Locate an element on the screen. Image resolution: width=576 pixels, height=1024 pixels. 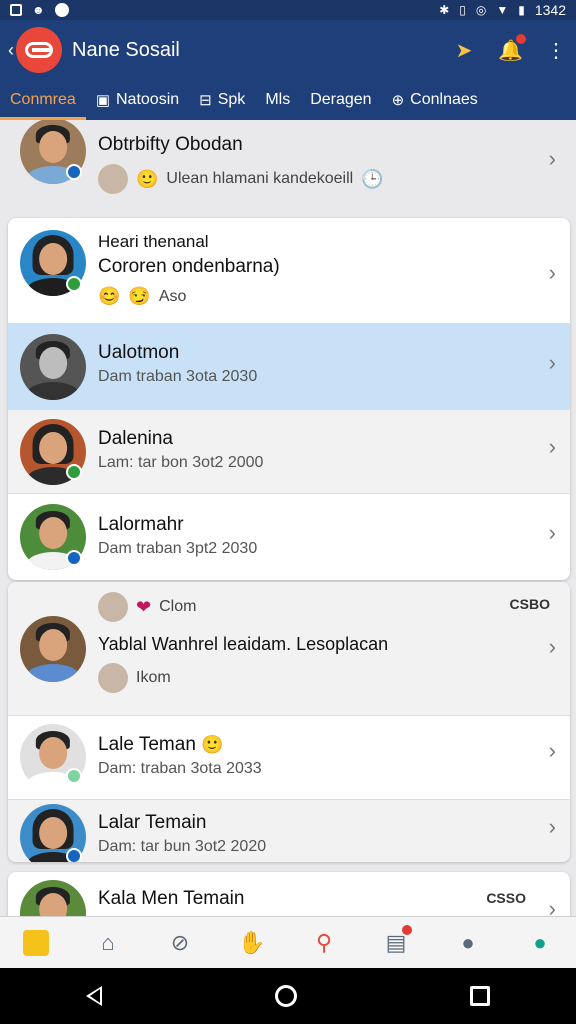
item-sub: Ikom is located at coordinates (153, 677).